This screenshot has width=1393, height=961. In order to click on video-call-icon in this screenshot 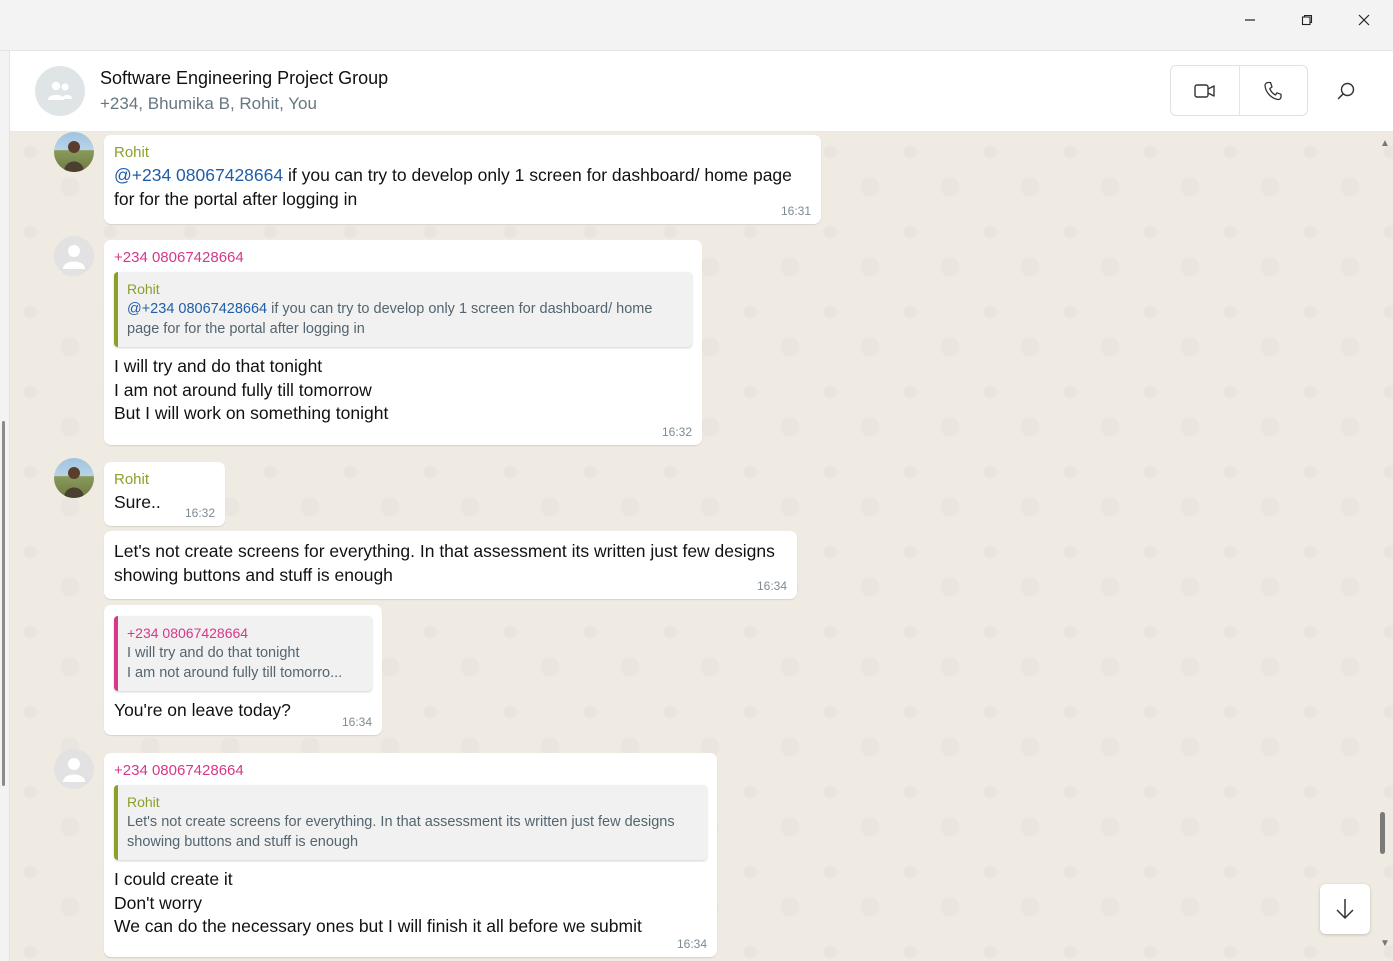, I will do `click(1204, 90)`.